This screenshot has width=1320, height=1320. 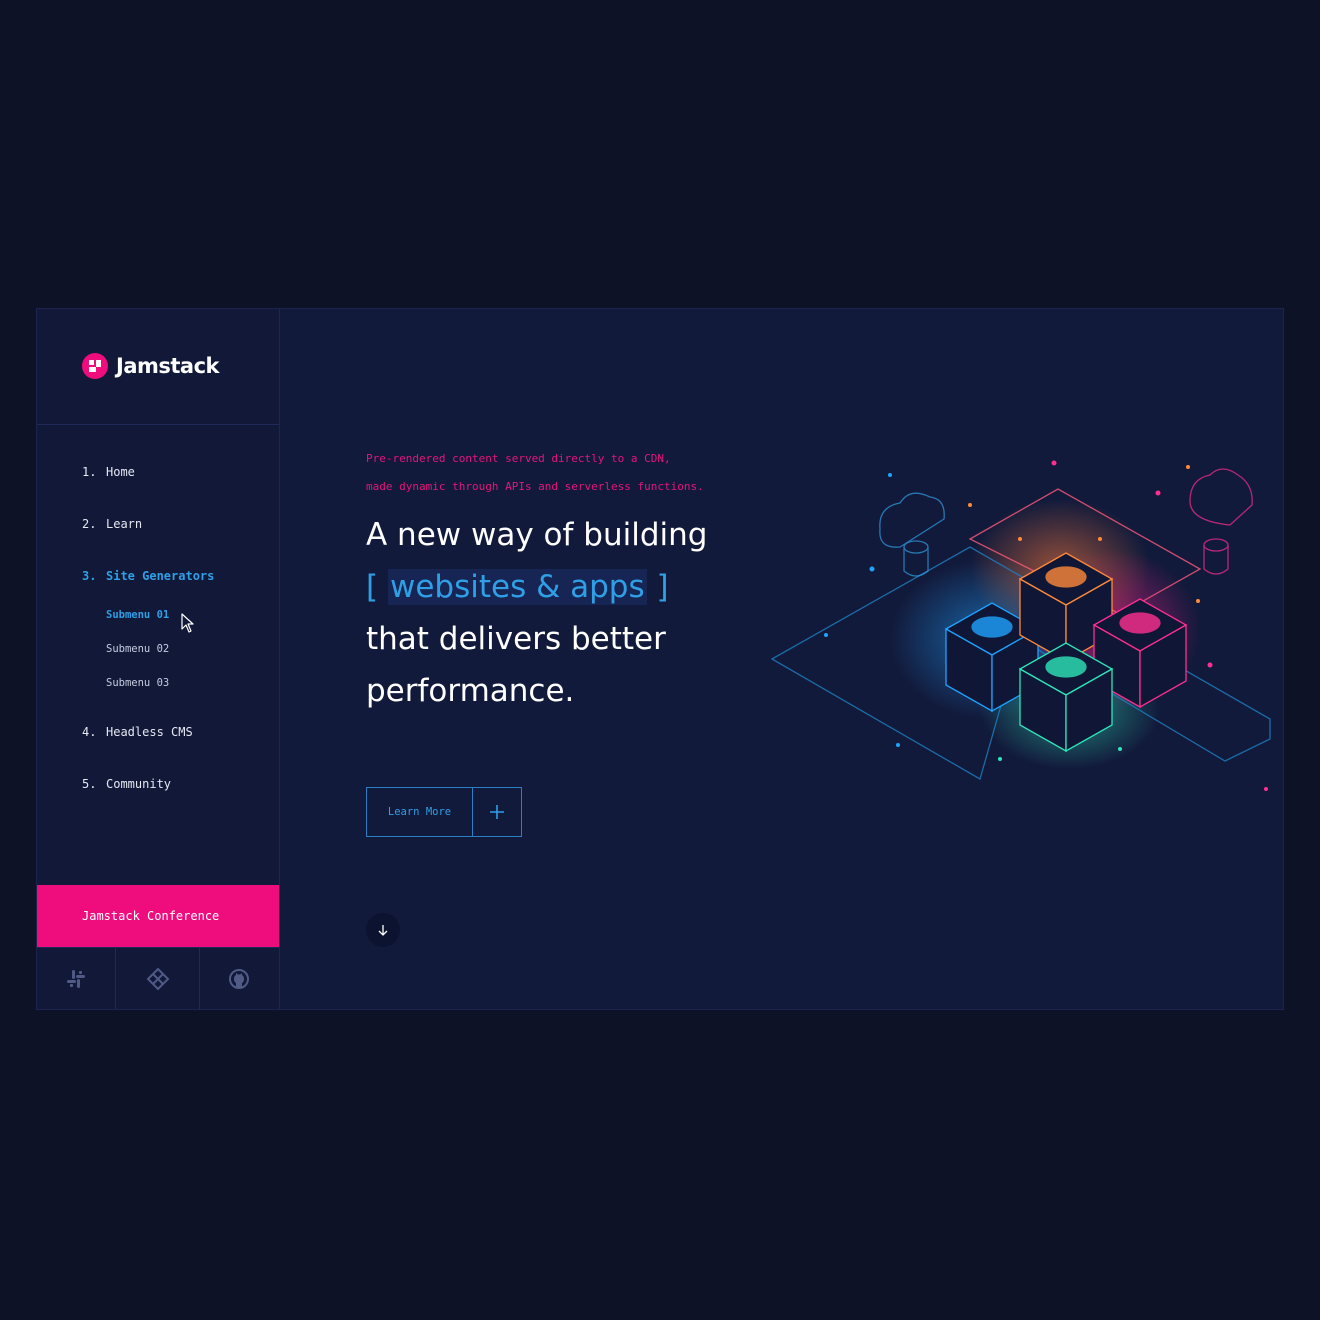 What do you see at coordinates (1221, 521) in the screenshot?
I see `cloud-right` at bounding box center [1221, 521].